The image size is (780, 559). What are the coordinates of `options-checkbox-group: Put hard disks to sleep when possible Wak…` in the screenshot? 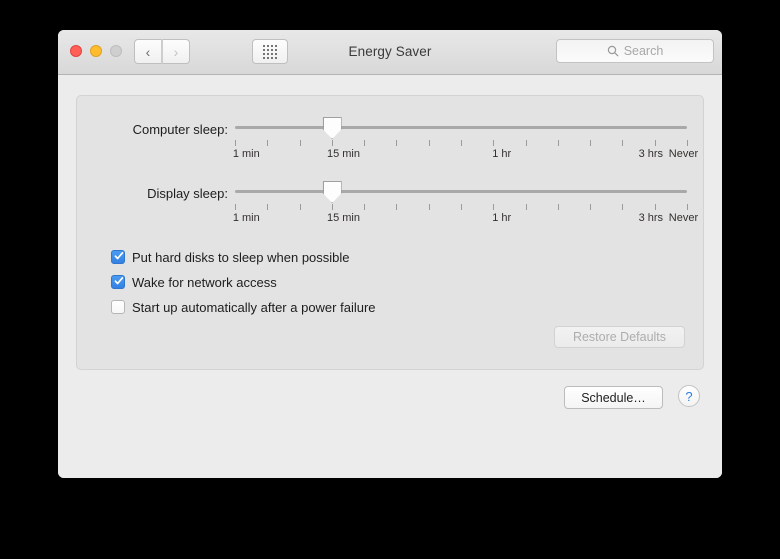 It's located at (243, 283).